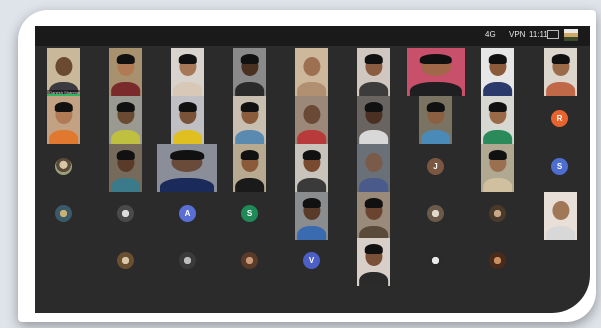 Image resolution: width=601 pixels, height=328 pixels. What do you see at coordinates (63, 72) in the screenshot?
I see `participant-tile-ganesh: Ganesh Shanmuganathan` at bounding box center [63, 72].